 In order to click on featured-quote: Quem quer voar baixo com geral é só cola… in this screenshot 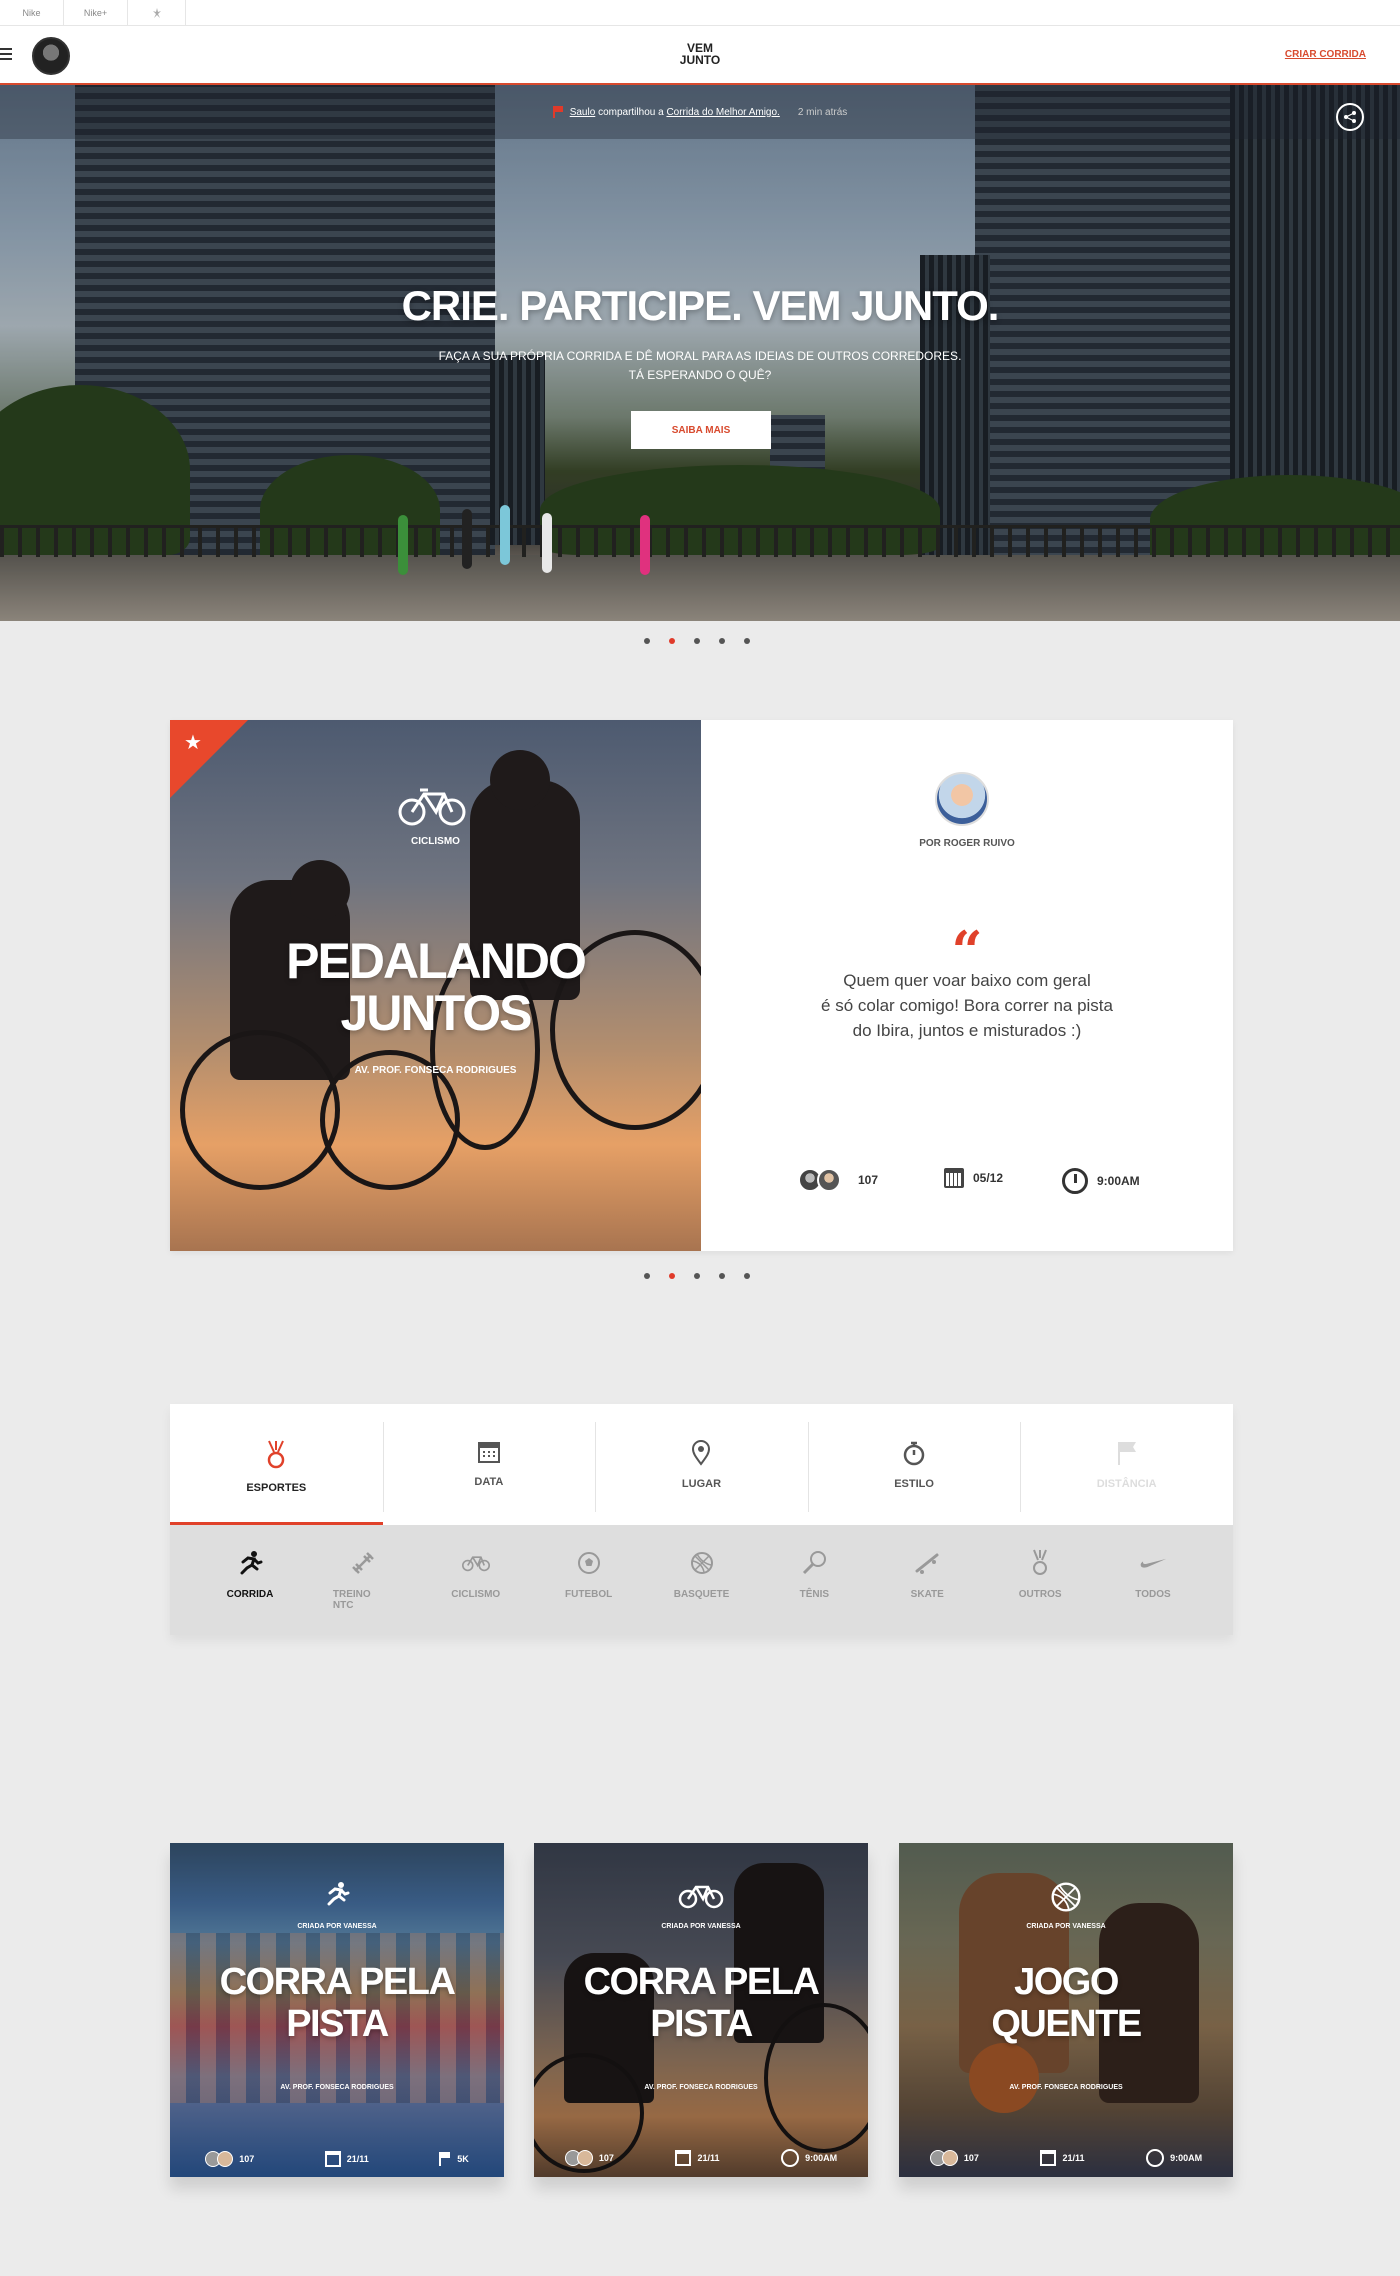, I will do `click(967, 1005)`.